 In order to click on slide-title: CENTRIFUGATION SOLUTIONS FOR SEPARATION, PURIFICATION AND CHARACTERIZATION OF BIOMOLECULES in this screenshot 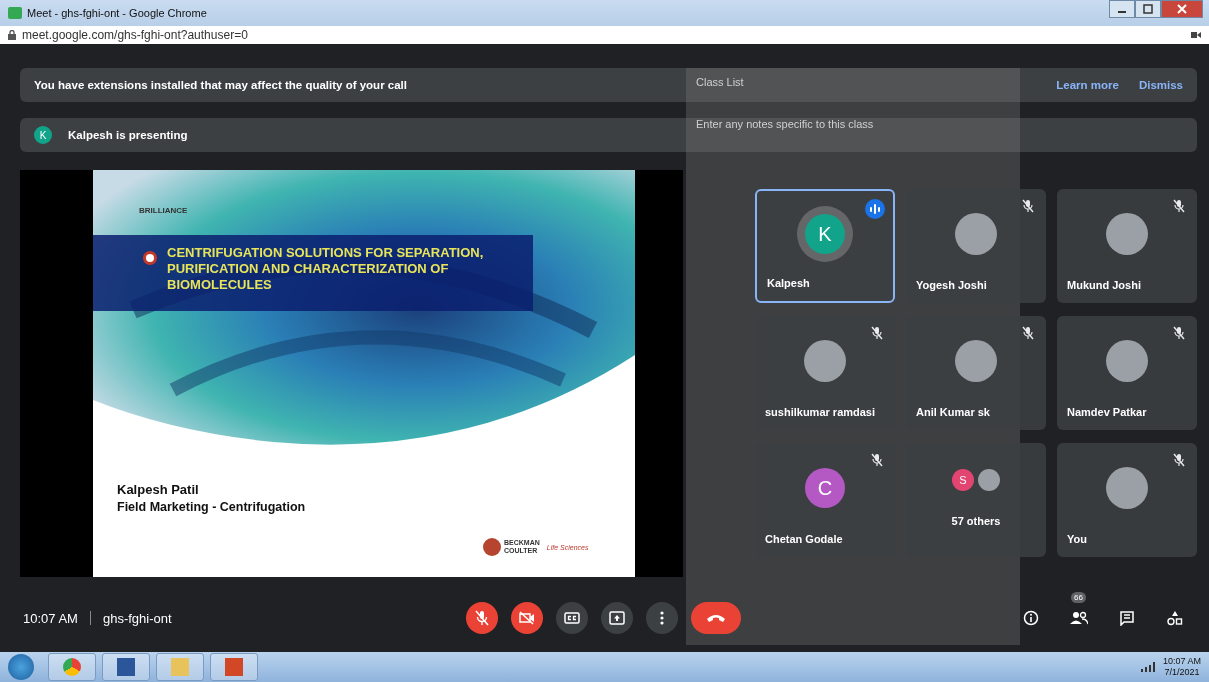, I will do `click(326, 269)`.